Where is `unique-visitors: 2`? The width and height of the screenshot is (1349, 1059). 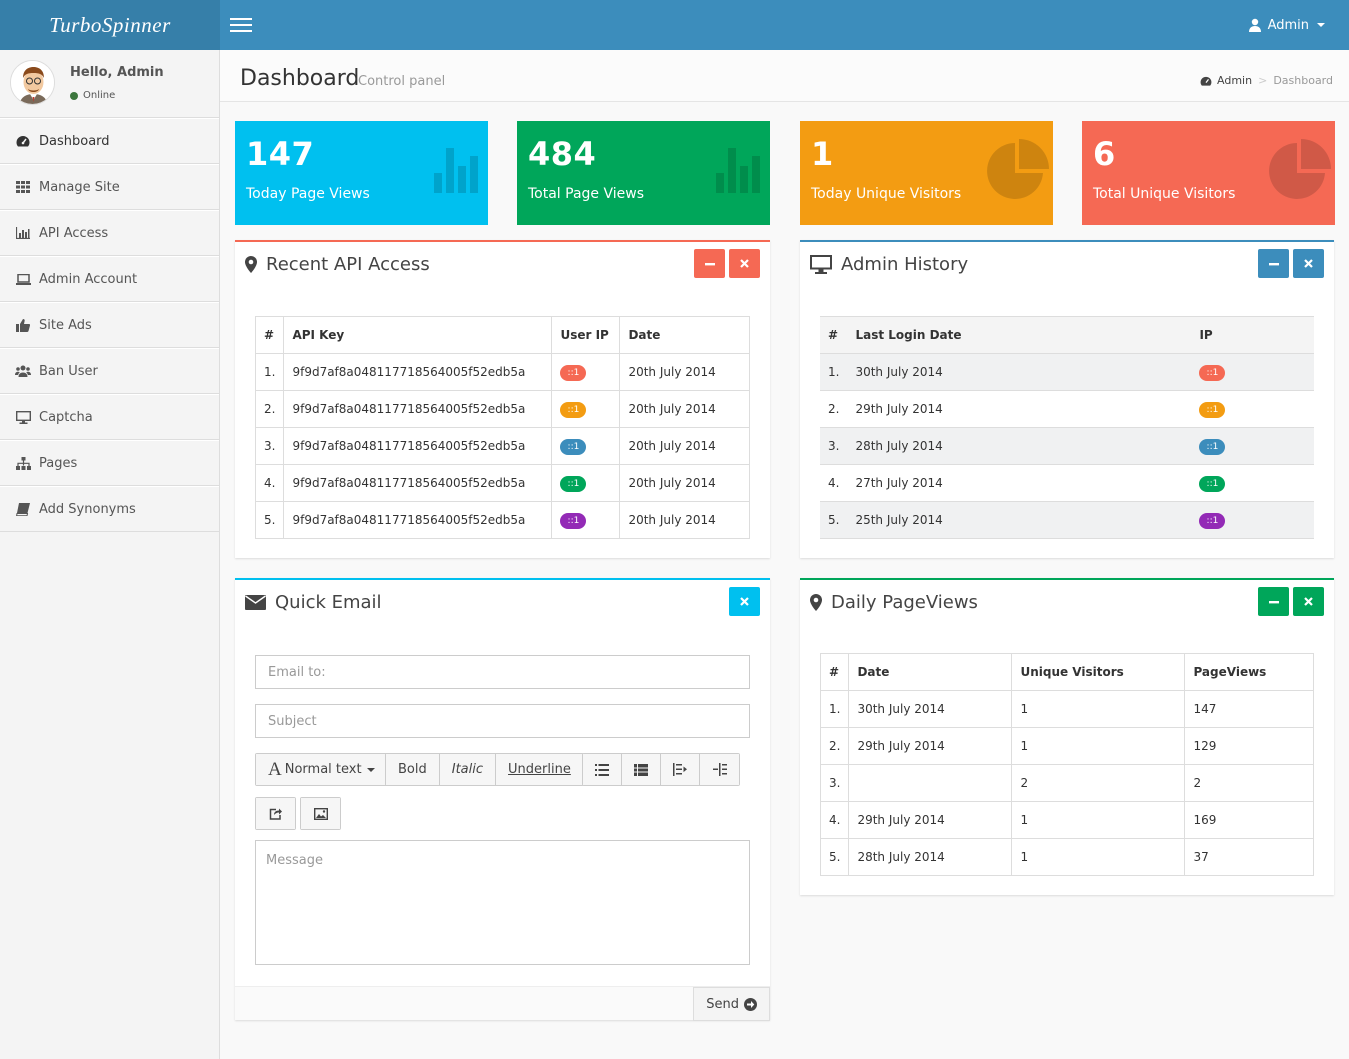
unique-visitors: 2 is located at coordinates (1098, 783).